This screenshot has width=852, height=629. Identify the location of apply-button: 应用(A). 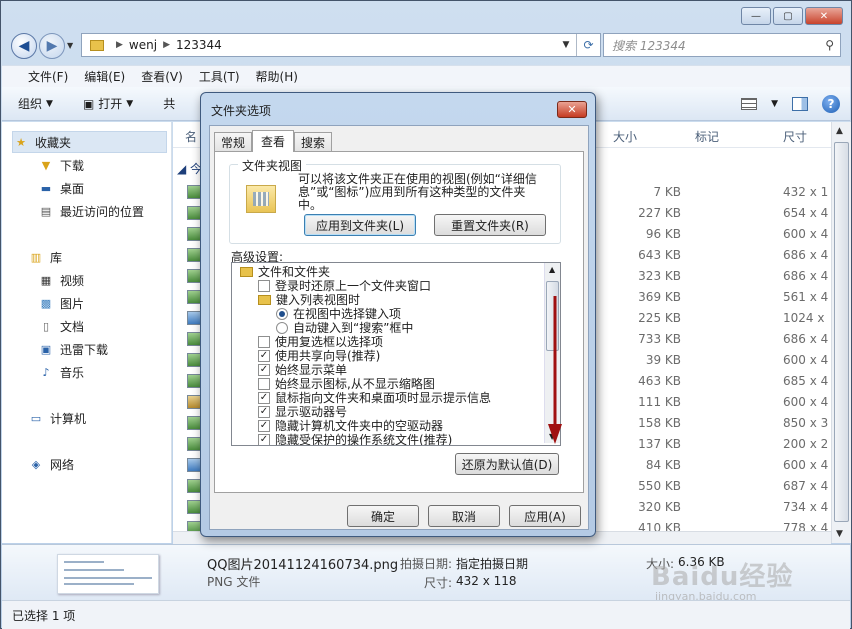
(545, 516).